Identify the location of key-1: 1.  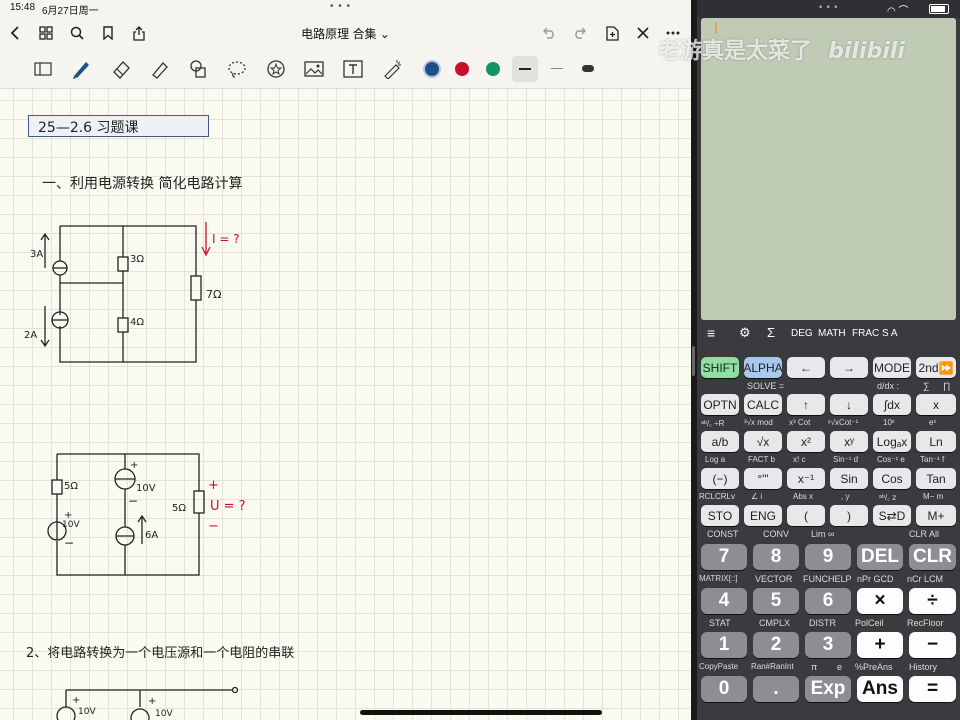
(724, 645).